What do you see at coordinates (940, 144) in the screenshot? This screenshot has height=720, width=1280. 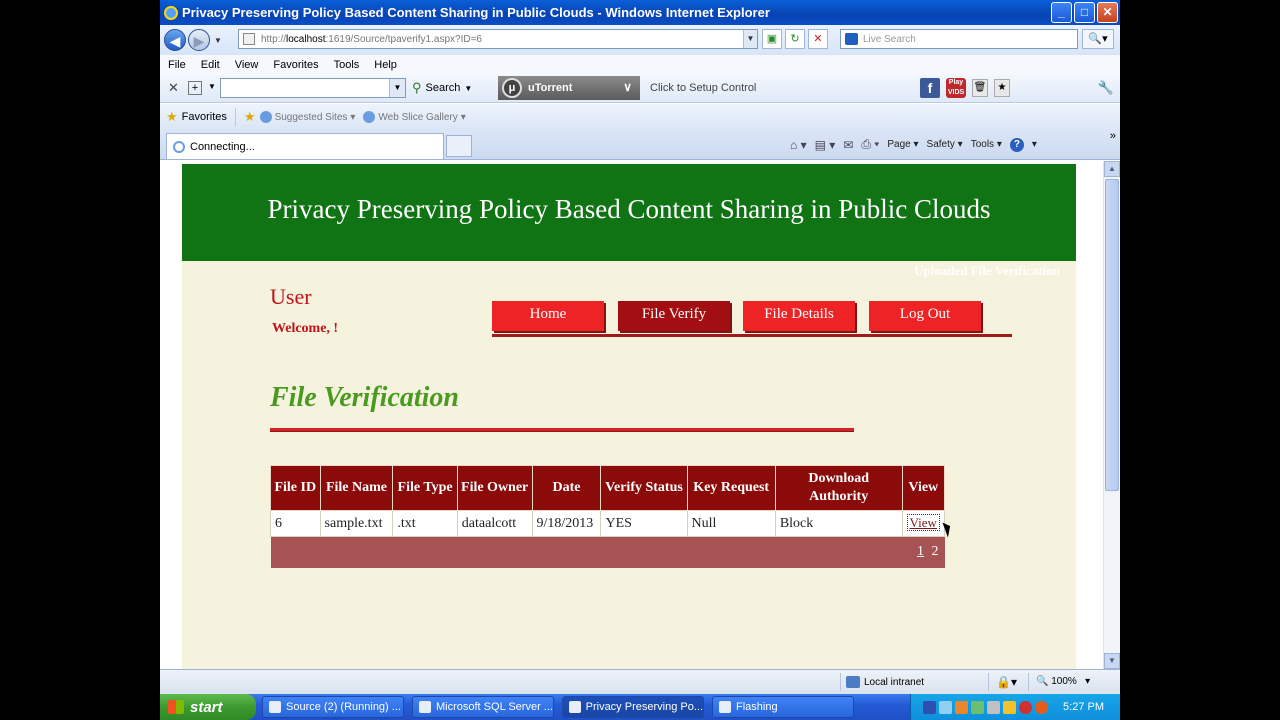 I see `safety-menu-label: Safety` at bounding box center [940, 144].